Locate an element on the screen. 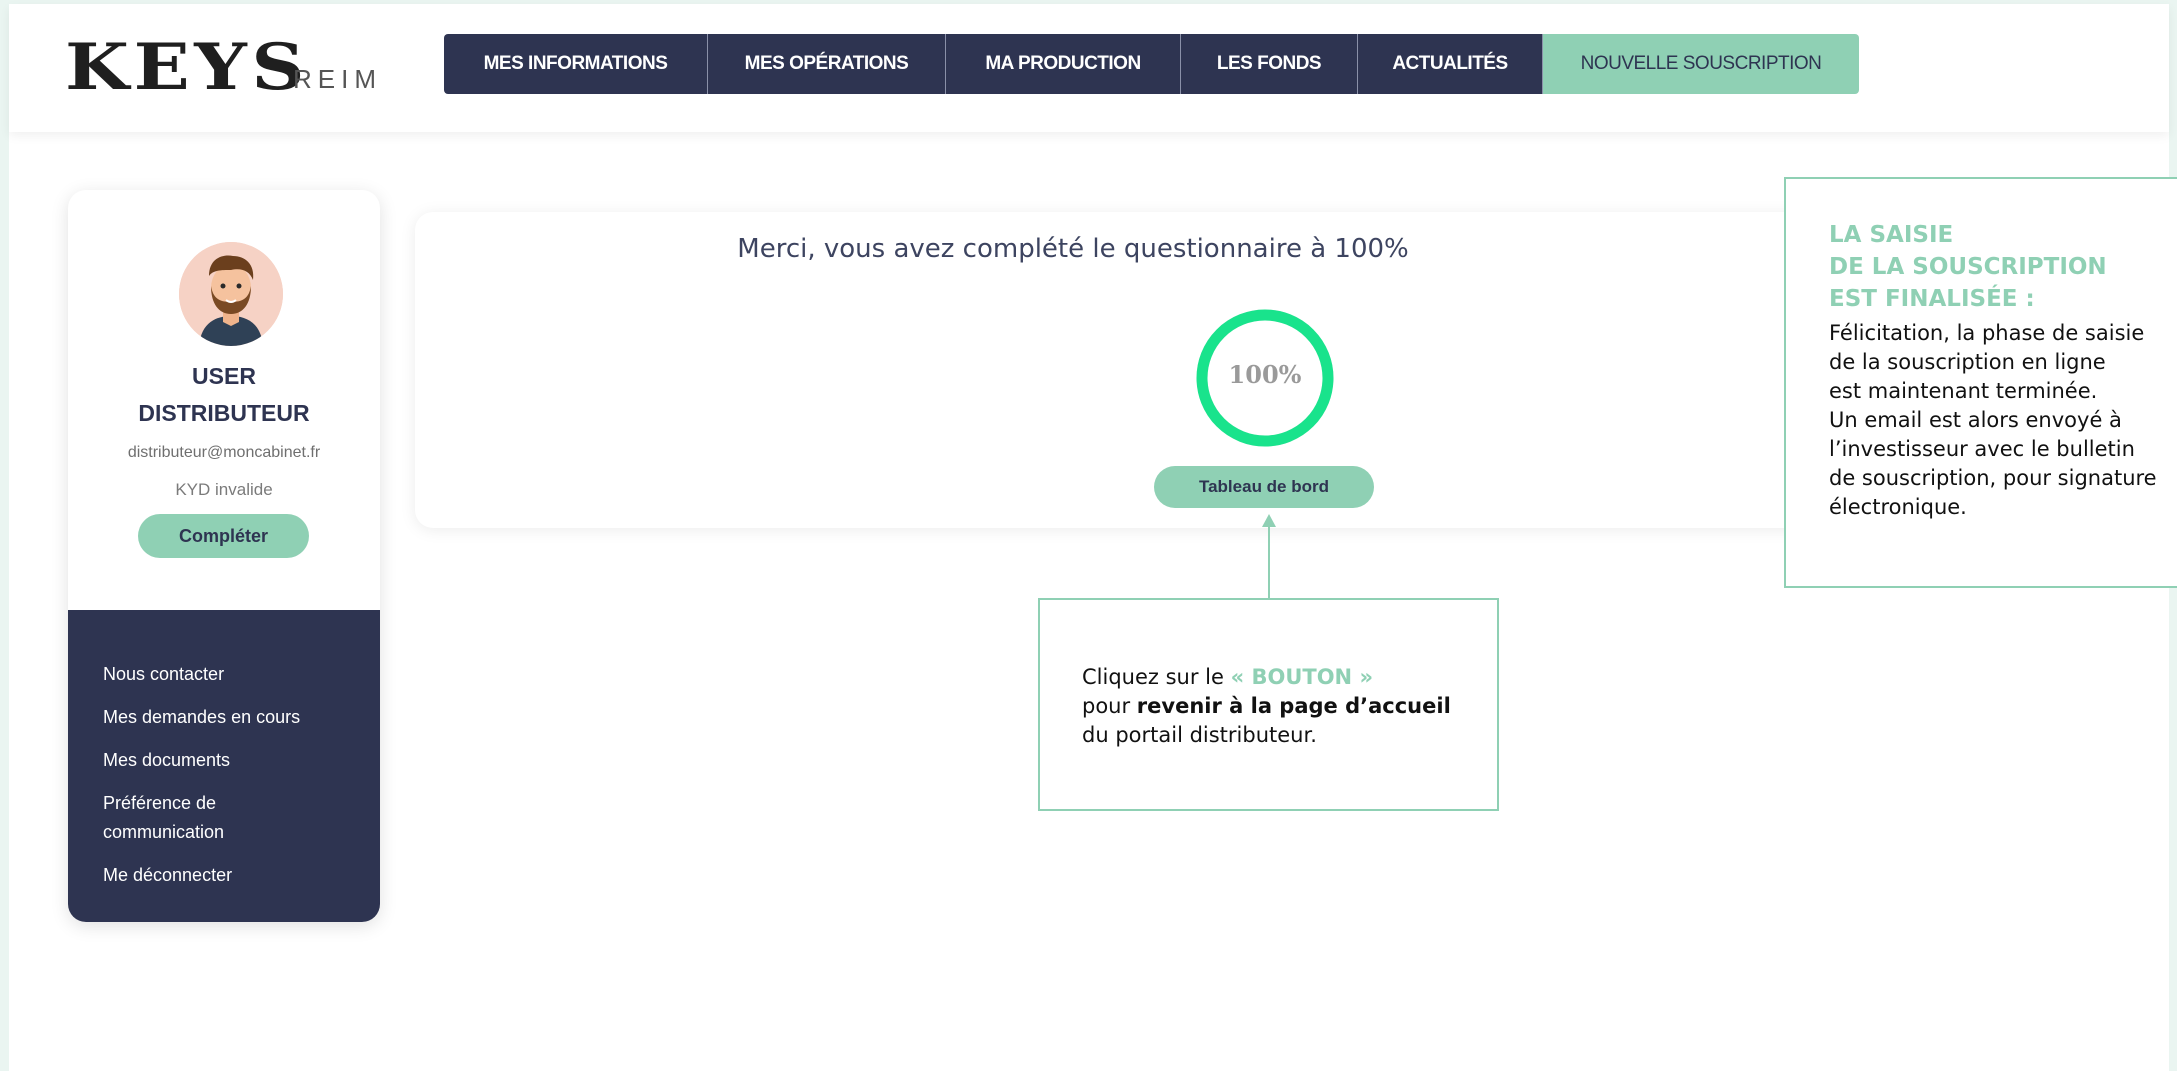 This screenshot has width=2177, height=1071. logo-subtitle: REIM is located at coordinates (337, 79).